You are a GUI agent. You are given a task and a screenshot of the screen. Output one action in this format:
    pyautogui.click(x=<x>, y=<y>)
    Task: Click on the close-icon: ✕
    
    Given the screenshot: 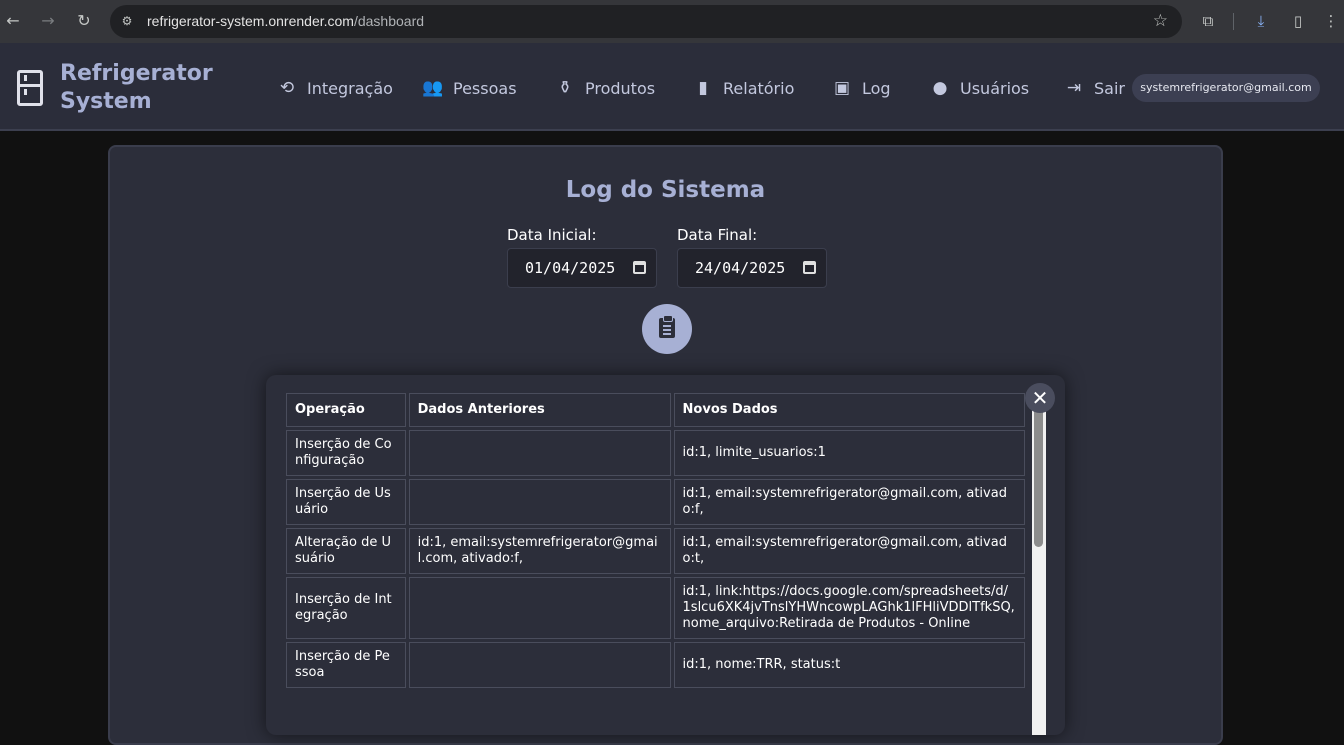 What is the action you would take?
    pyautogui.click(x=1040, y=398)
    